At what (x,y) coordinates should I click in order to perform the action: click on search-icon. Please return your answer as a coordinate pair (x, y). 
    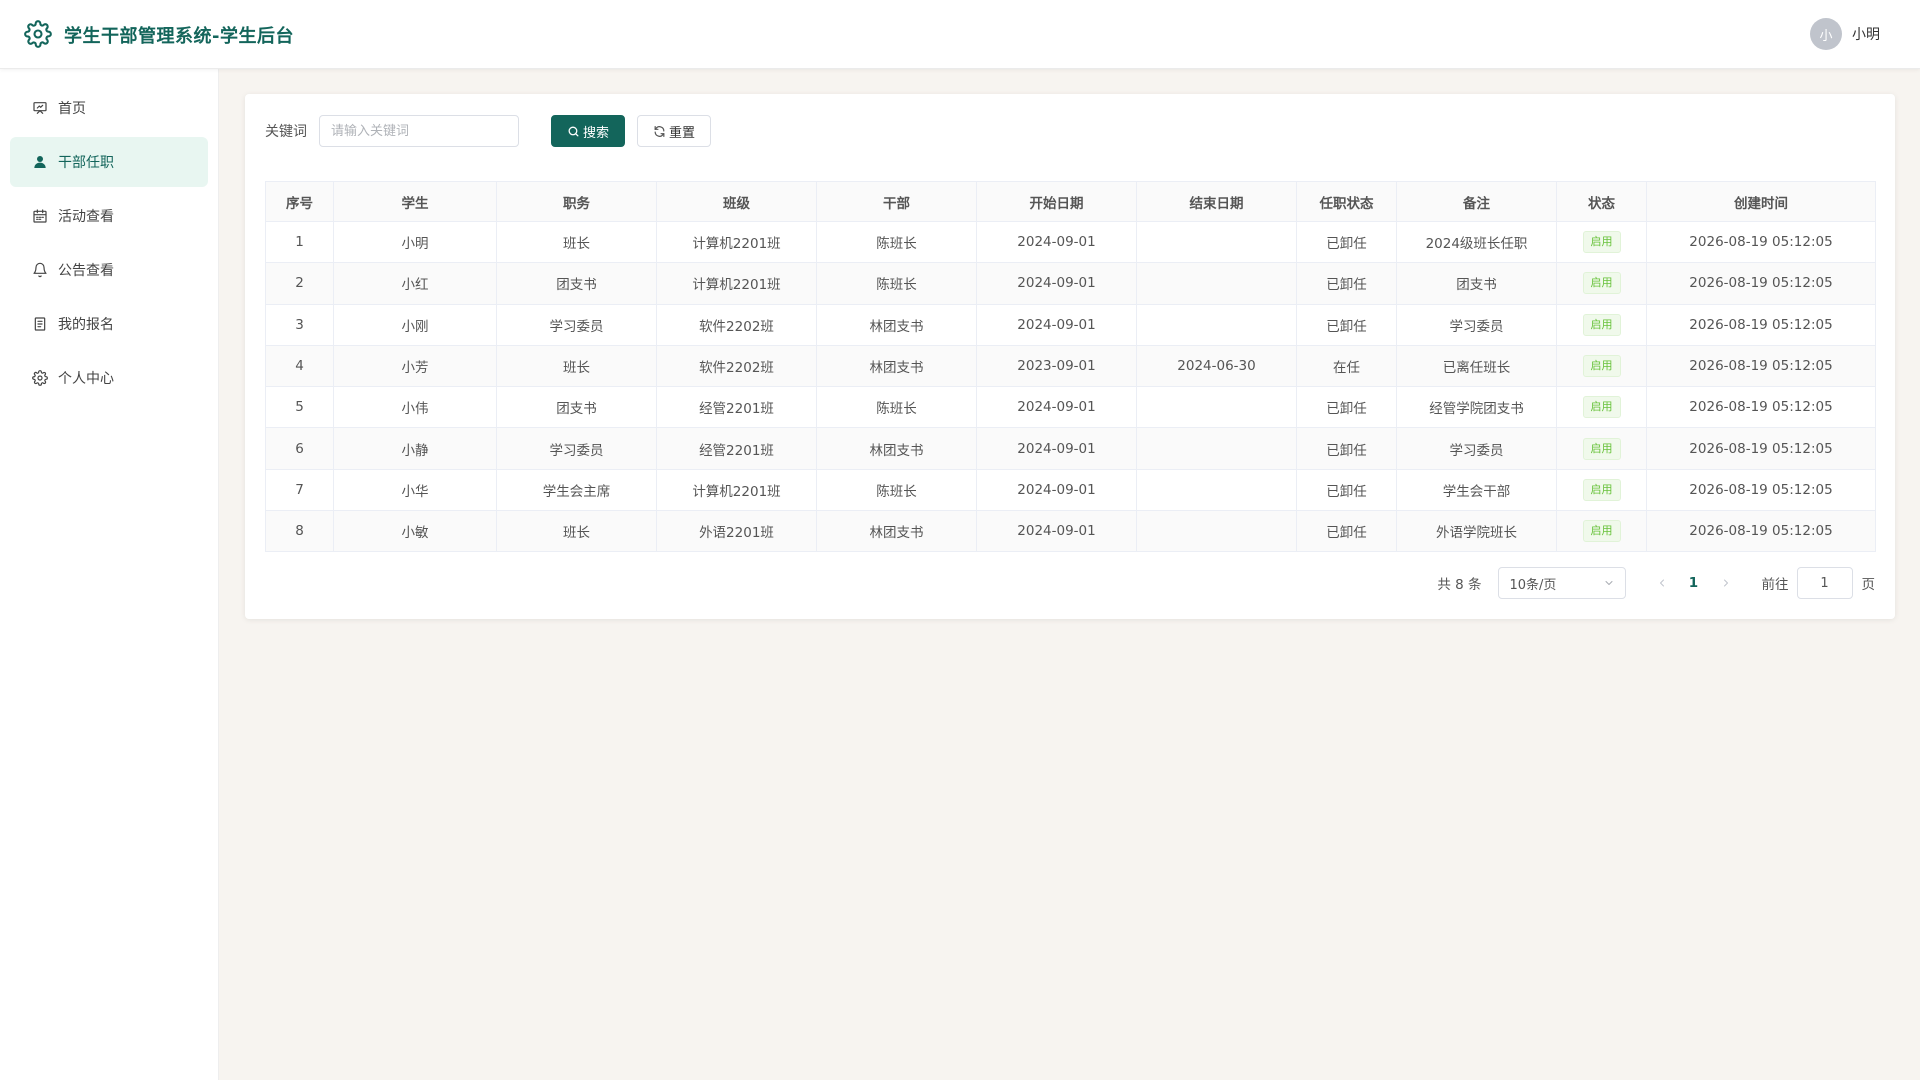
    Looking at the image, I should click on (573, 131).